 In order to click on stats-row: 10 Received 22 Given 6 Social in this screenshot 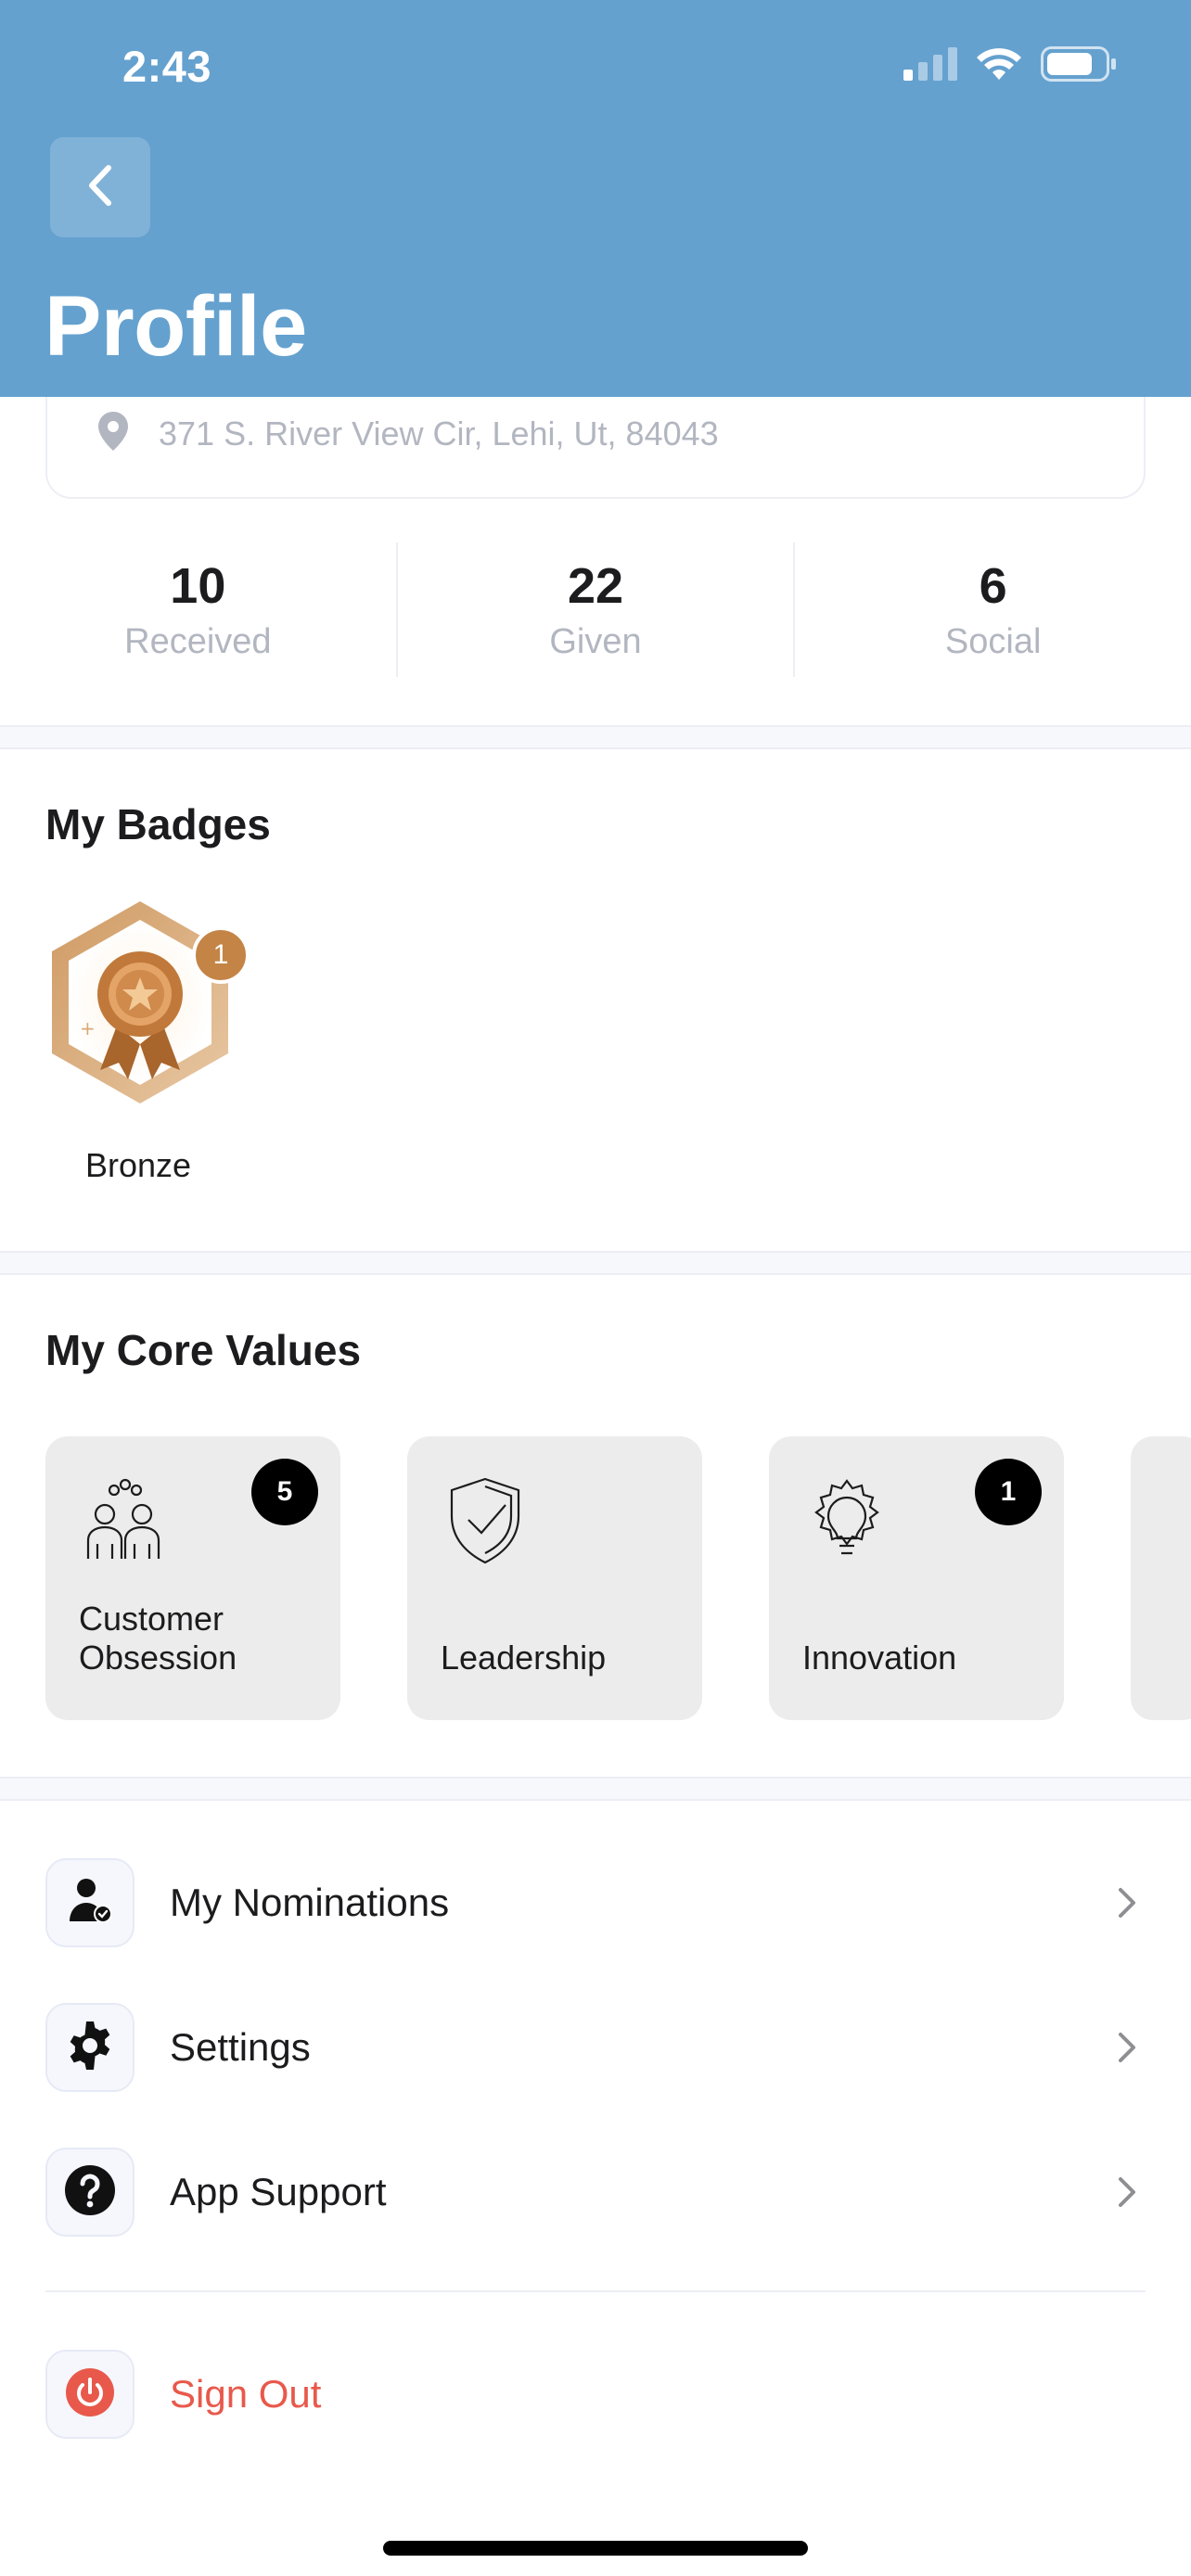, I will do `click(595, 609)`.